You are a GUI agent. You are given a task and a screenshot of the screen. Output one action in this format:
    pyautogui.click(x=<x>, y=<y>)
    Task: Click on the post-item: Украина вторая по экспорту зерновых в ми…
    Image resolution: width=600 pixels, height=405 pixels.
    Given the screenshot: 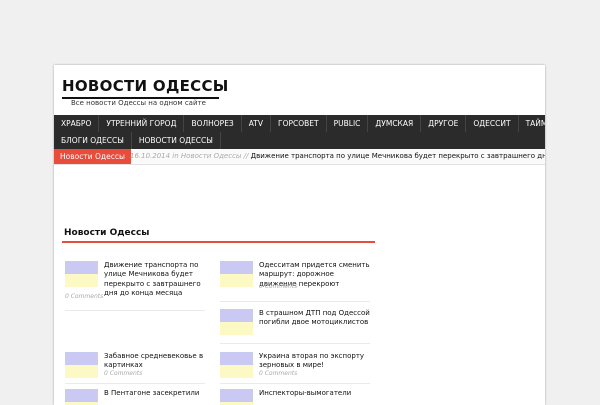 What is the action you would take?
    pyautogui.click(x=295, y=367)
    